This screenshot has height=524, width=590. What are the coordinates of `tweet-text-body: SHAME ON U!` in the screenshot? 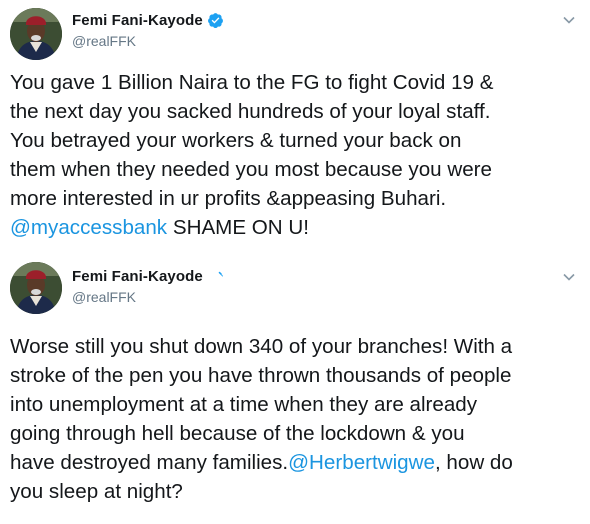 It's located at (238, 227).